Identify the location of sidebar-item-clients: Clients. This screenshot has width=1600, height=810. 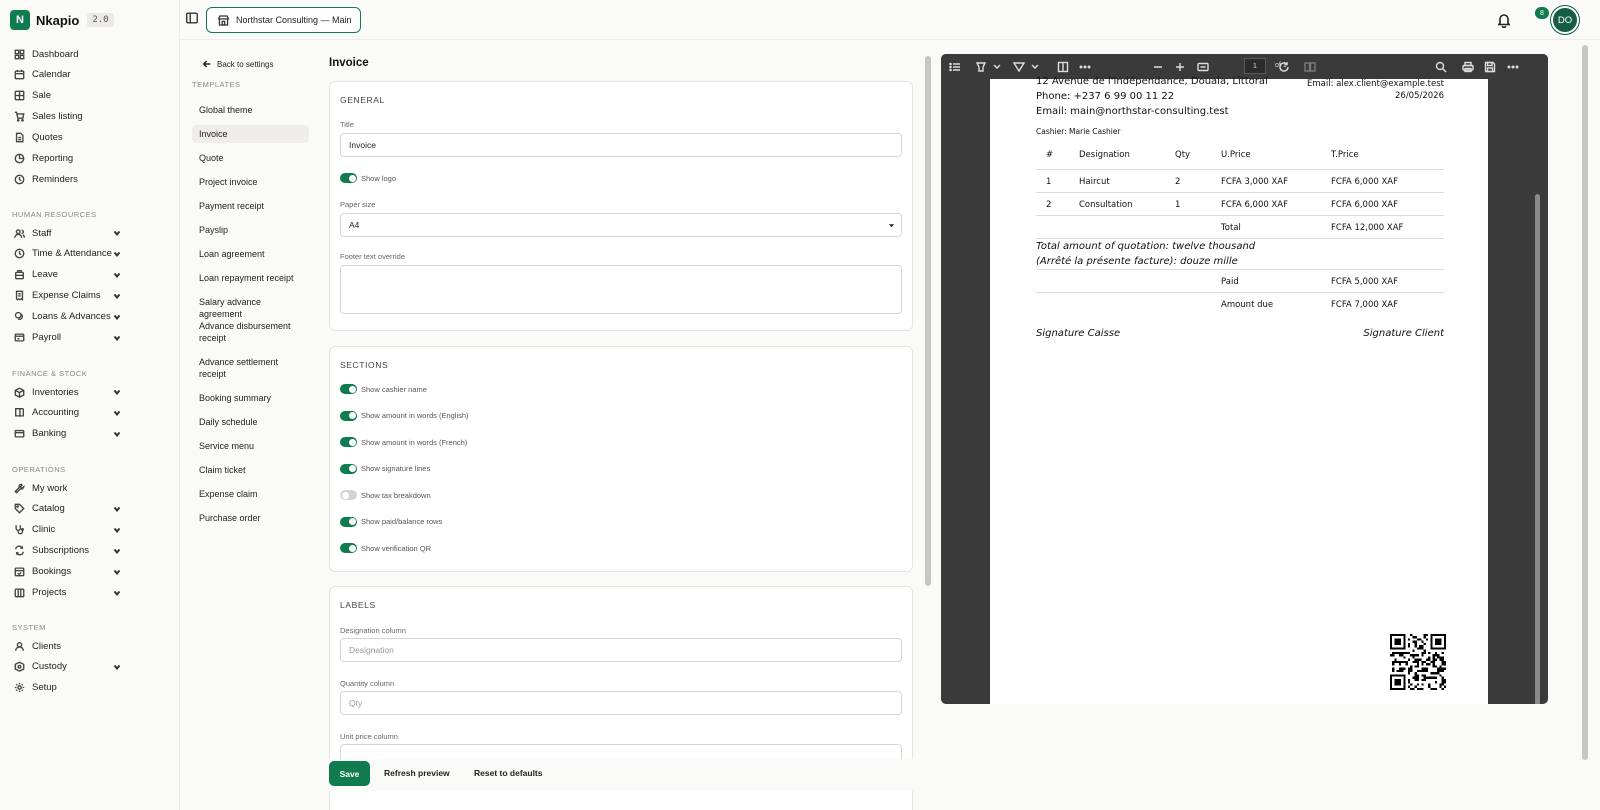
(68, 646).